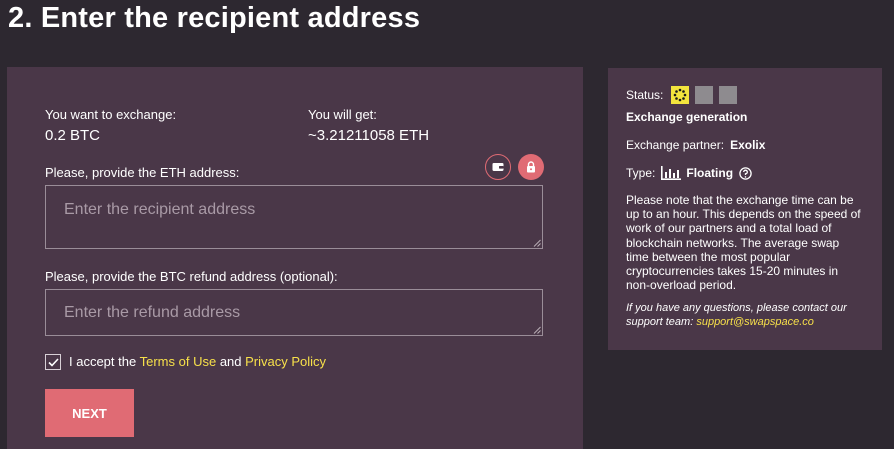  I want to click on want-exchange-value: 0.2 BTC, so click(73, 135).